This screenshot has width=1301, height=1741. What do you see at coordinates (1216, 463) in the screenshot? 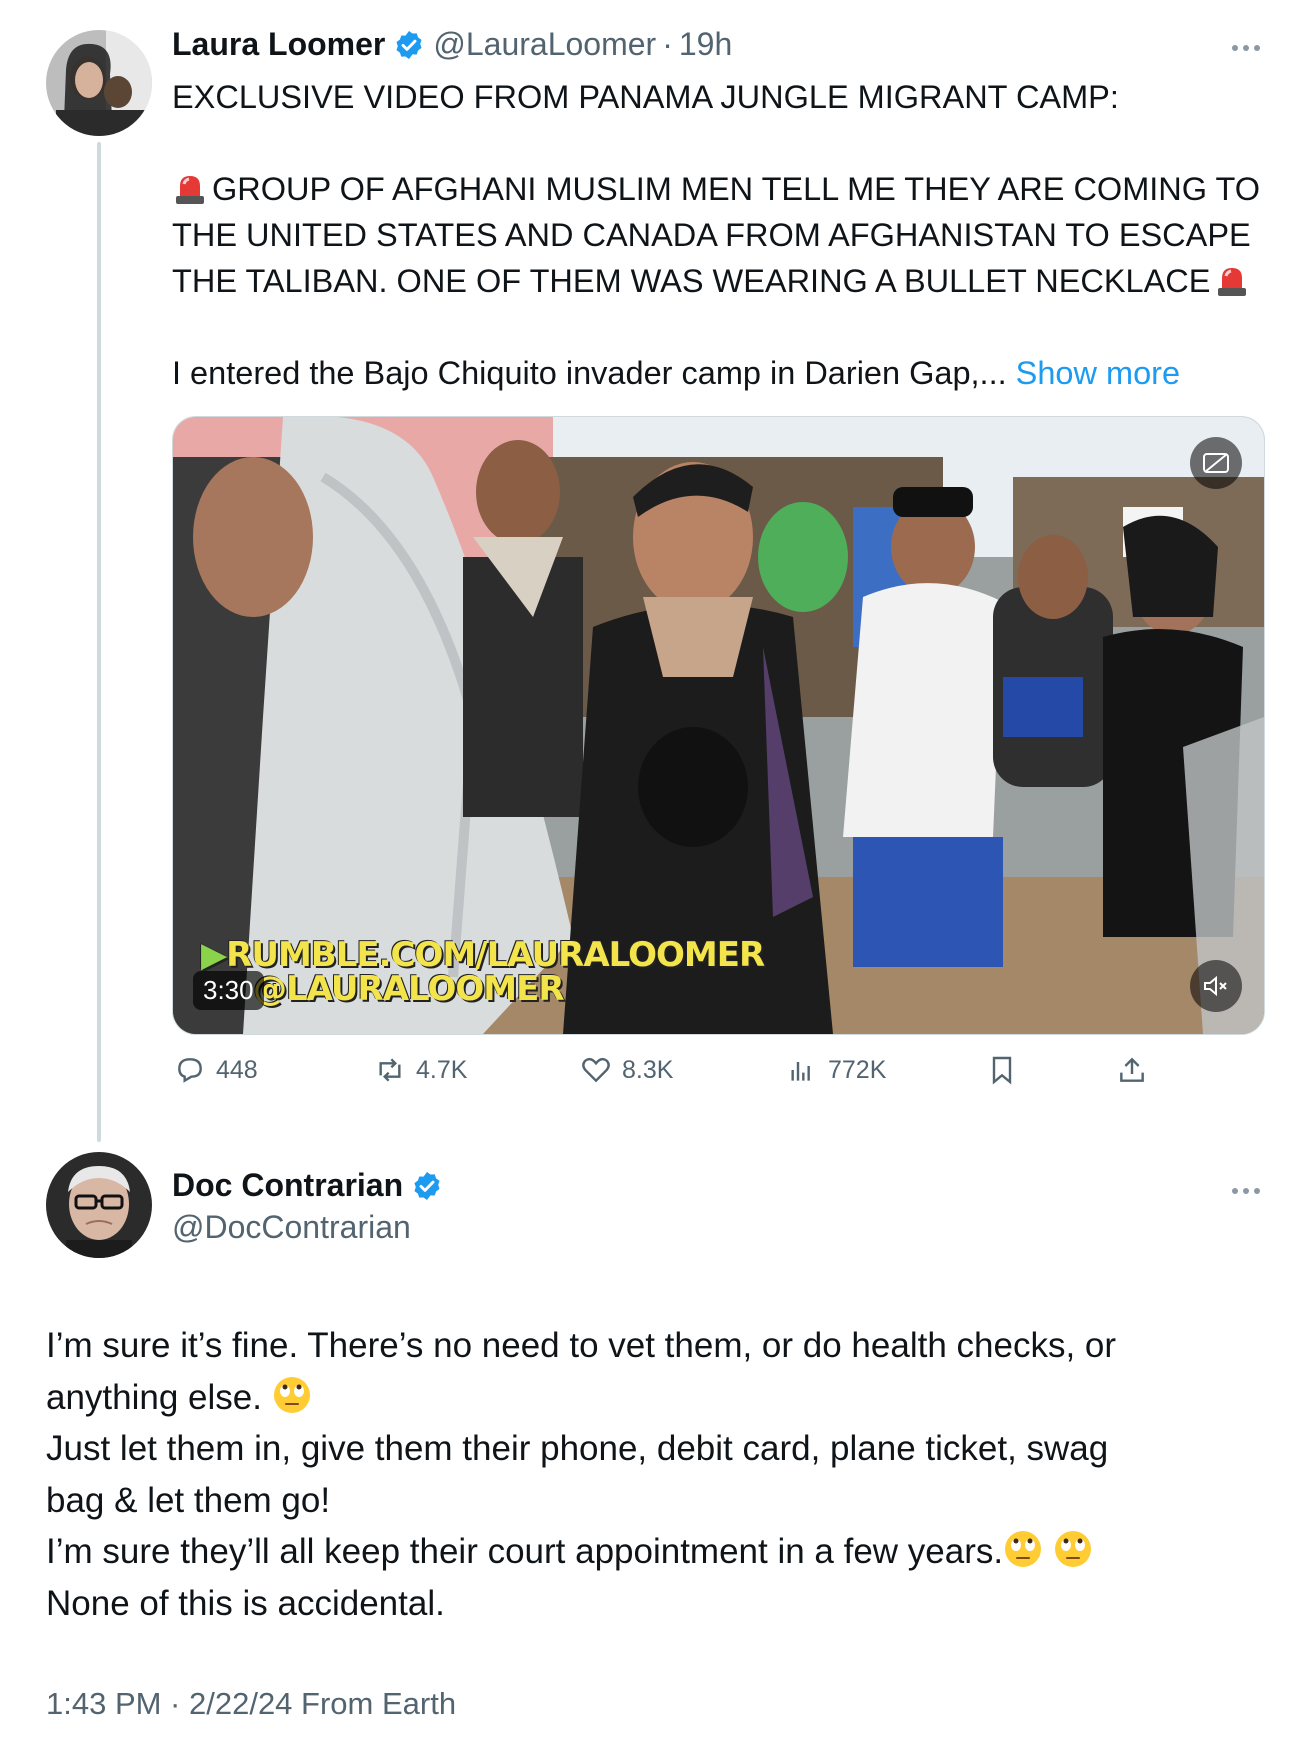
I see `captions-icon` at bounding box center [1216, 463].